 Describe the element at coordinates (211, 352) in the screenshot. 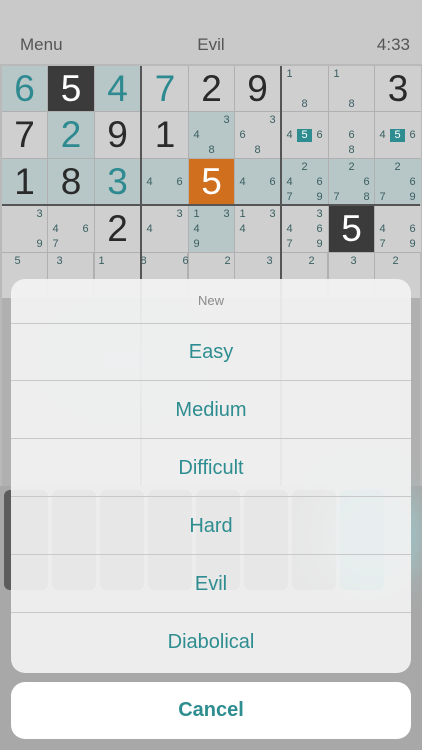

I see `option-easy: Easy` at that location.